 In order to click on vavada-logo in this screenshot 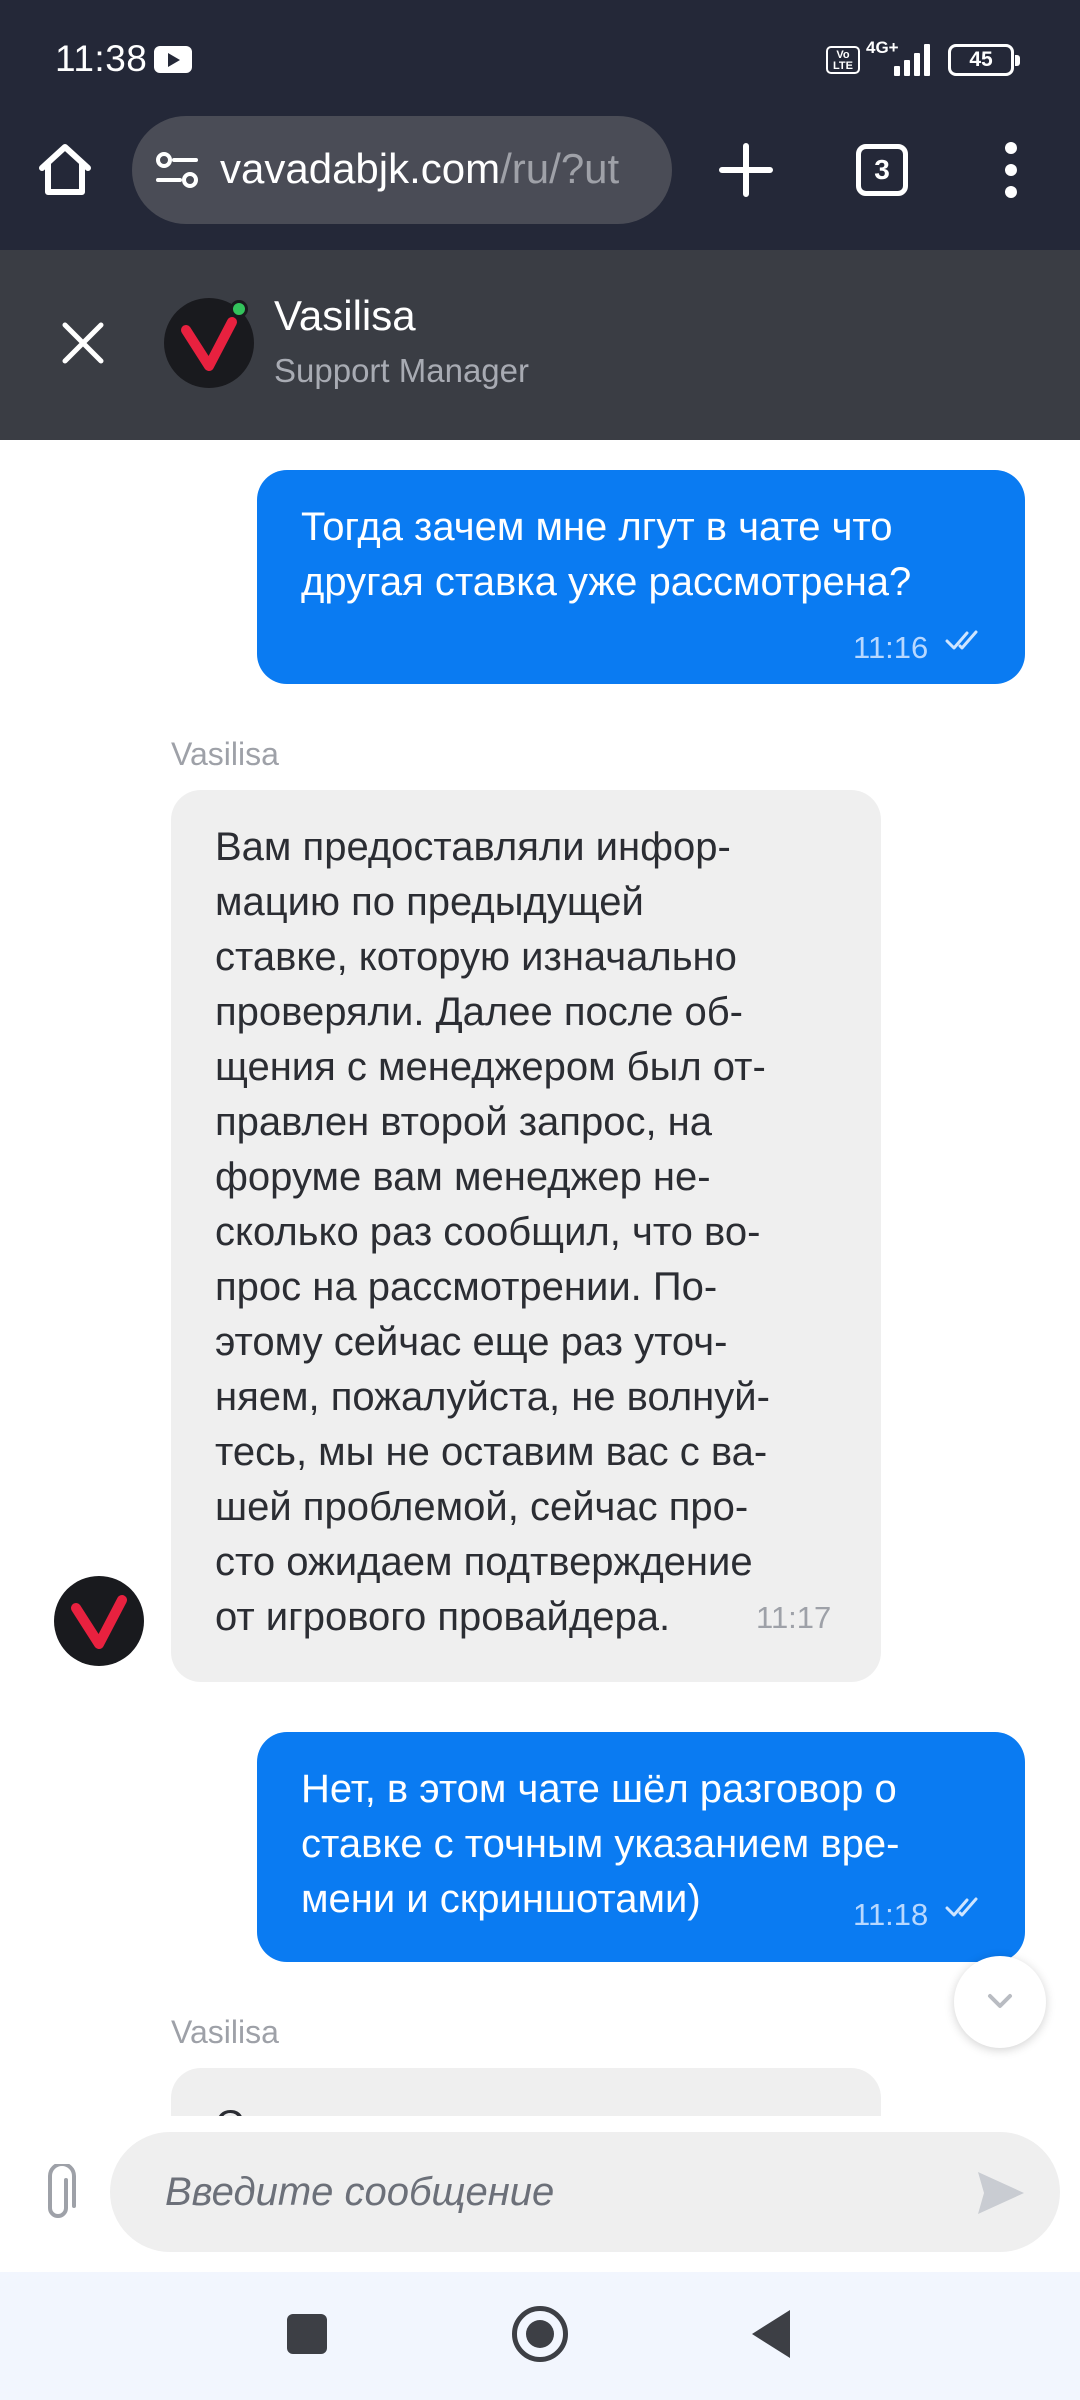, I will do `click(99, 1622)`.